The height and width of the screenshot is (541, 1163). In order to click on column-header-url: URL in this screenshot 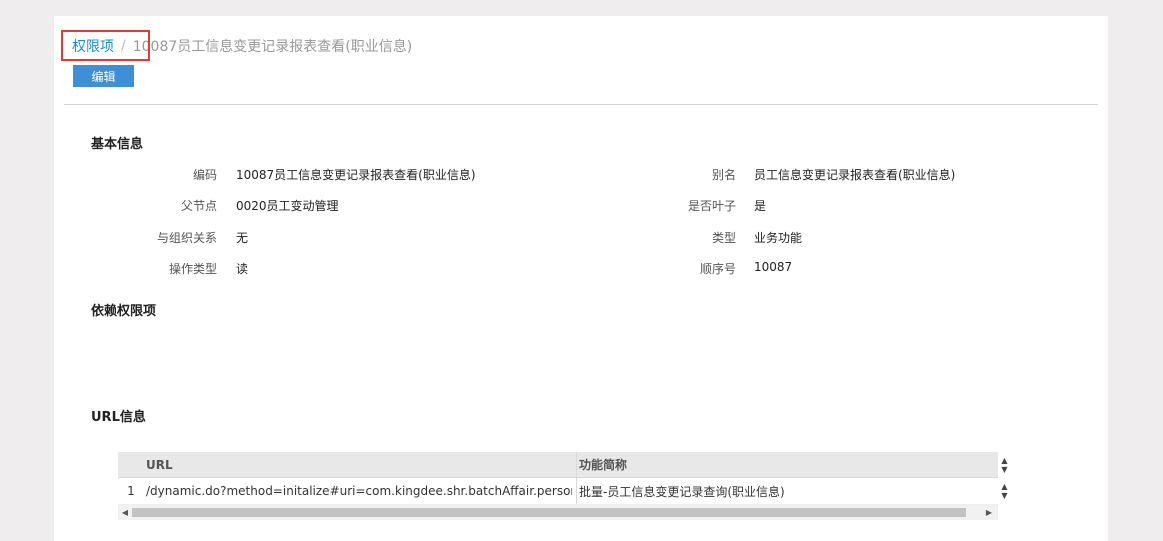, I will do `click(346, 464)`.